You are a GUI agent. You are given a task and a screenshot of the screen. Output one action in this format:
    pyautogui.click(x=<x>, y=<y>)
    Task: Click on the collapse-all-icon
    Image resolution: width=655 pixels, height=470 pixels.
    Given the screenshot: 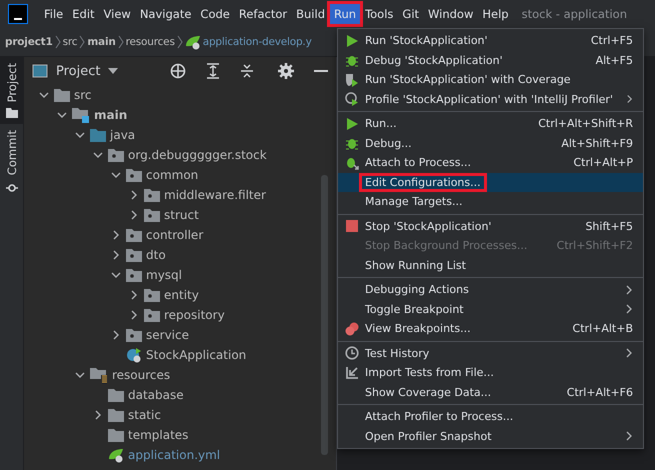 What is the action you would take?
    pyautogui.click(x=247, y=71)
    